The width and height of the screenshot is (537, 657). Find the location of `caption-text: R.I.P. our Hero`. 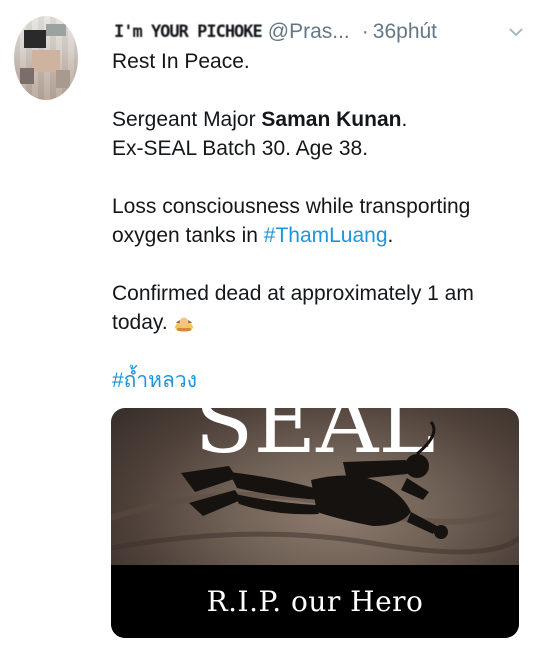

caption-text: R.I.P. our Hero is located at coordinates (315, 601).